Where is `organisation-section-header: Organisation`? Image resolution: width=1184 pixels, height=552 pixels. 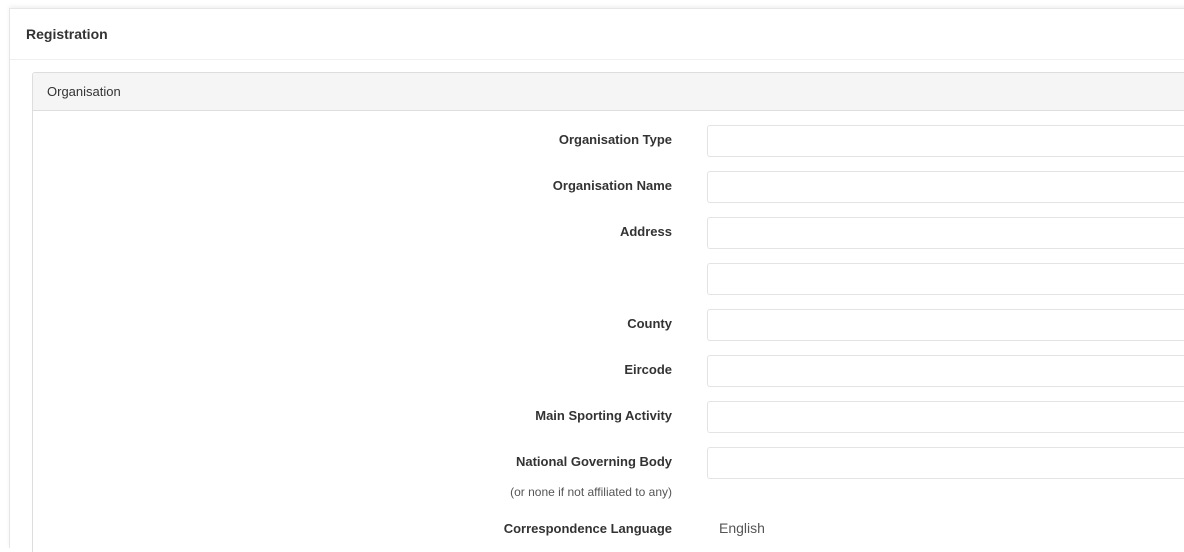
organisation-section-header: Organisation is located at coordinates (608, 92).